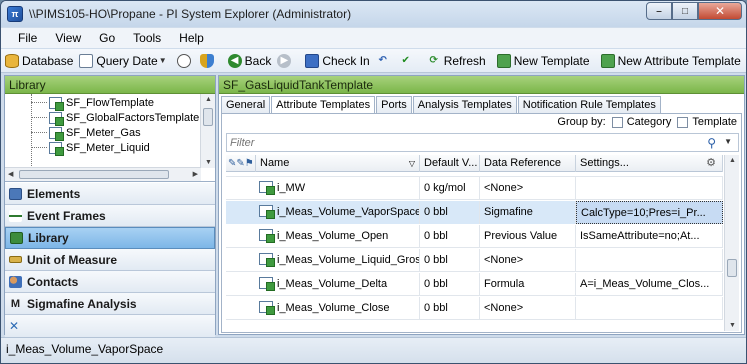 This screenshot has height=364, width=747. What do you see at coordinates (474, 188) in the screenshot?
I see `table-row: i_MW 0 kg/mol <None>` at bounding box center [474, 188].